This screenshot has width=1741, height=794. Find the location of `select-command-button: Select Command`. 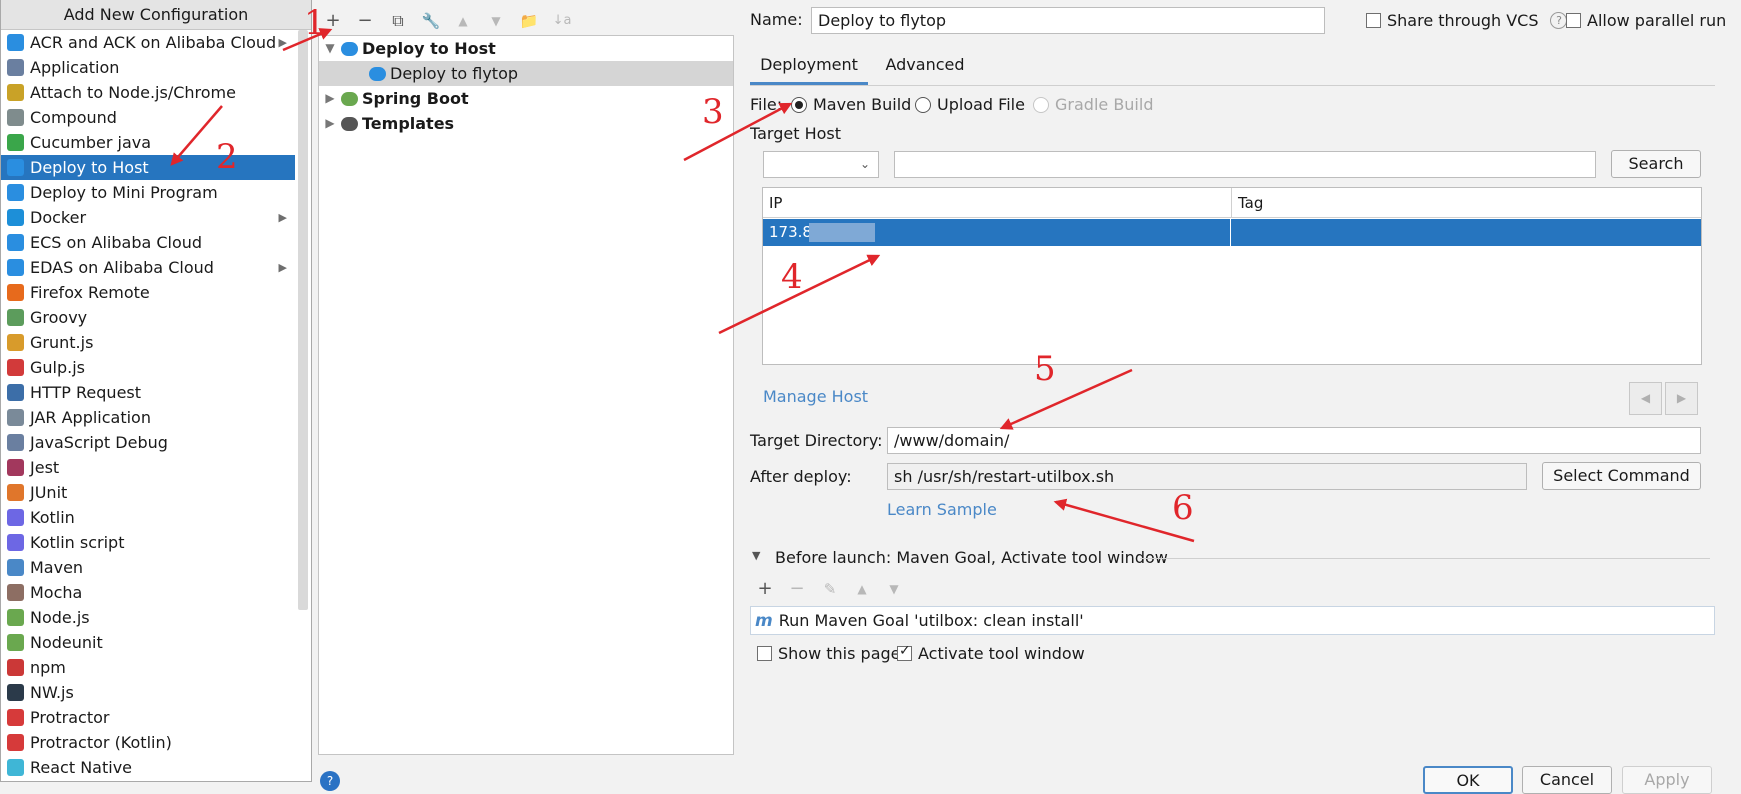

select-command-button: Select Command is located at coordinates (1621, 476).